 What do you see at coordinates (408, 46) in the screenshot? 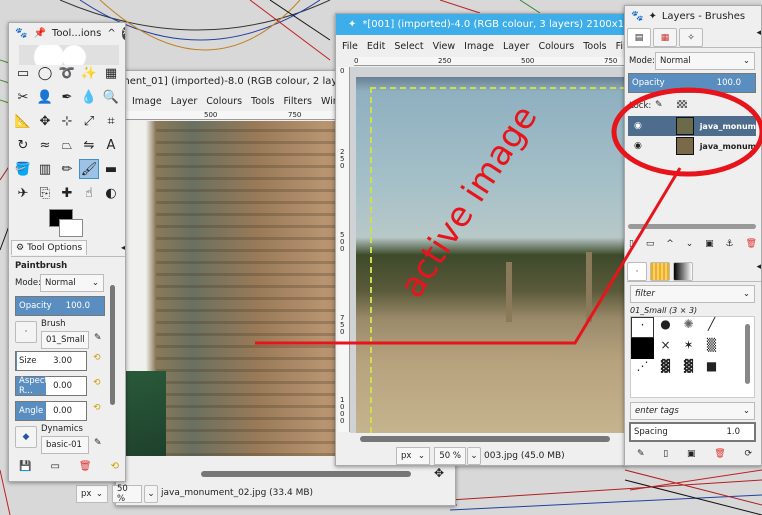
I see `menu-select: Select` at bounding box center [408, 46].